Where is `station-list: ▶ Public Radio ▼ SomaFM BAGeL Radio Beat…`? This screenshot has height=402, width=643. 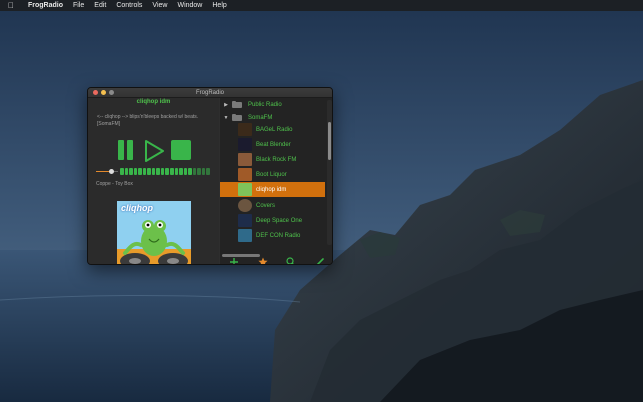 station-list: ▶ Public Radio ▼ SomaFM BAGeL Radio Beat… is located at coordinates (272, 172).